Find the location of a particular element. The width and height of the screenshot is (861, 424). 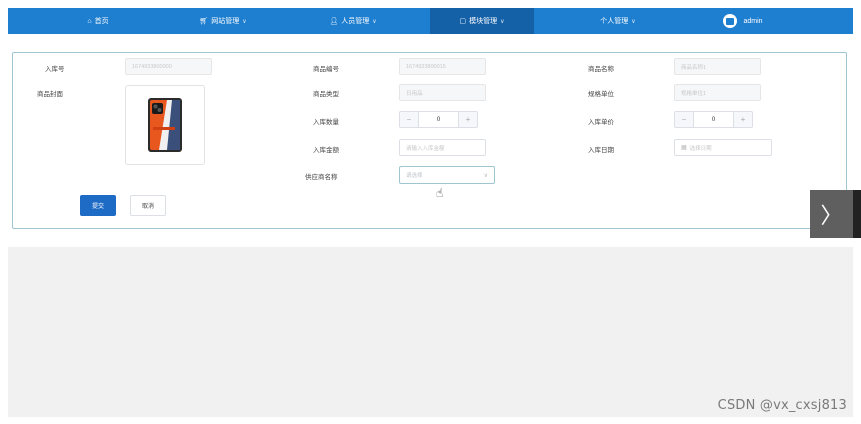

nav-staff-label: 人员管理 is located at coordinates (355, 21).